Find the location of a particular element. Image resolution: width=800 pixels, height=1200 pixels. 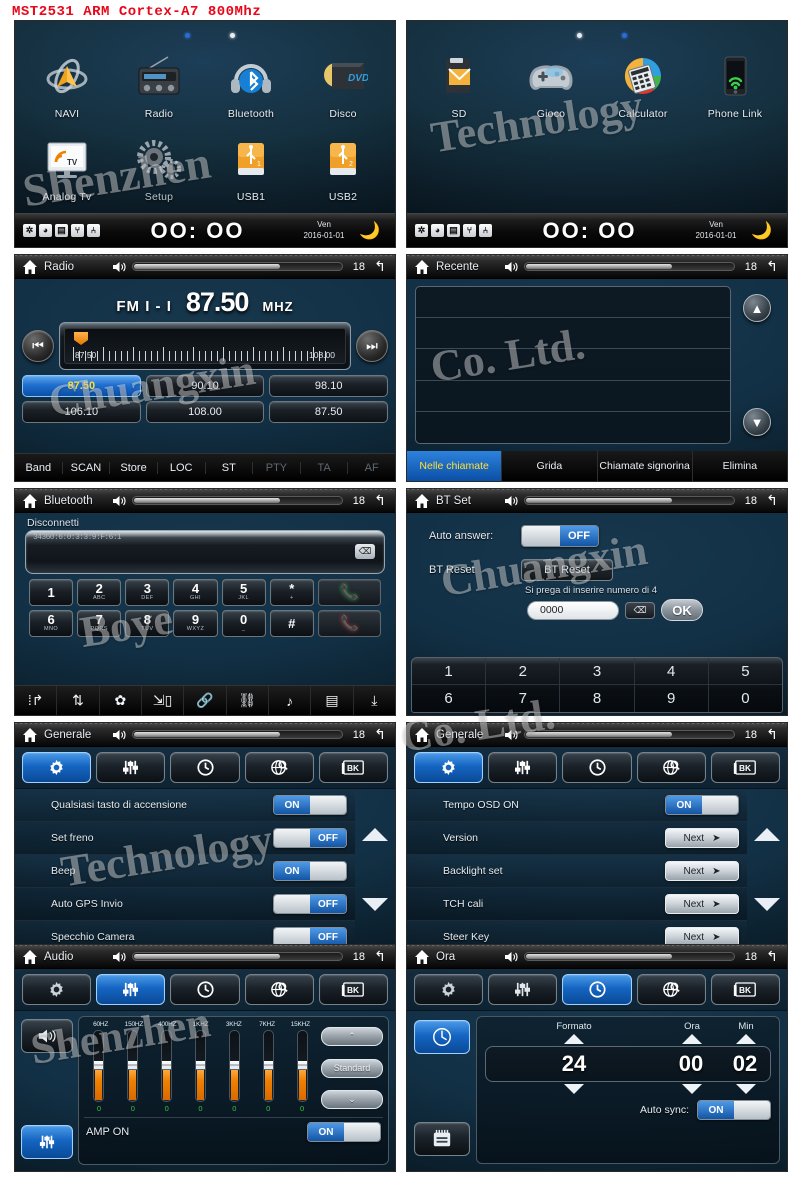

scroll-down-icon: ▼ is located at coordinates (757, 422).